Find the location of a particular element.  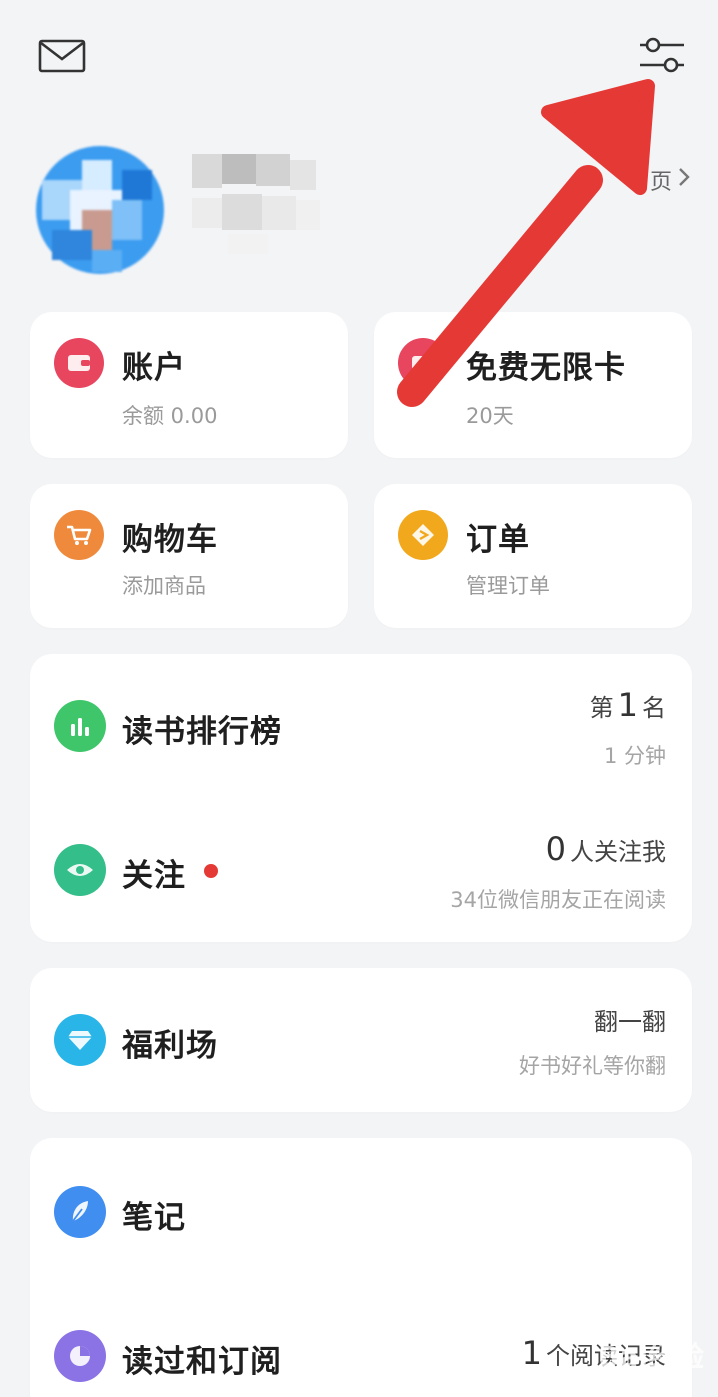

free-card-days: 20天 is located at coordinates (490, 416).